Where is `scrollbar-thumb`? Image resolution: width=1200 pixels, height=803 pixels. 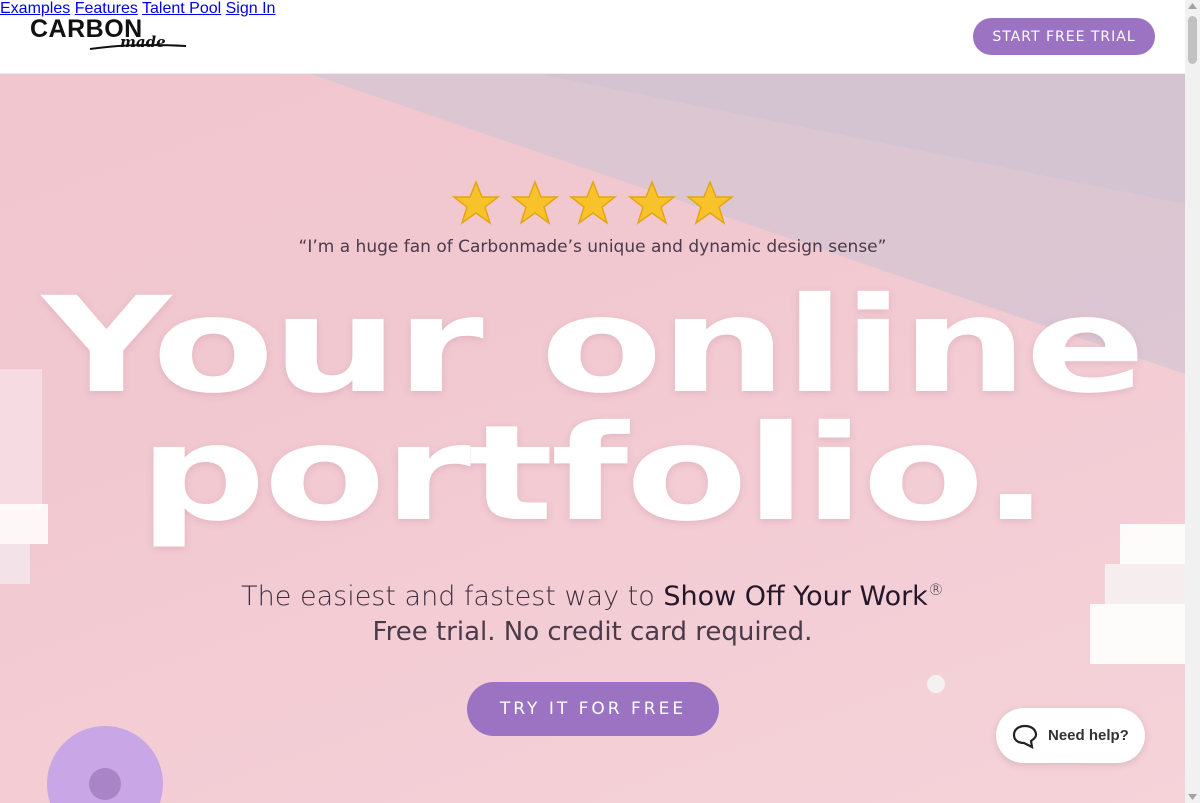
scrollbar-thumb is located at coordinates (1192, 40).